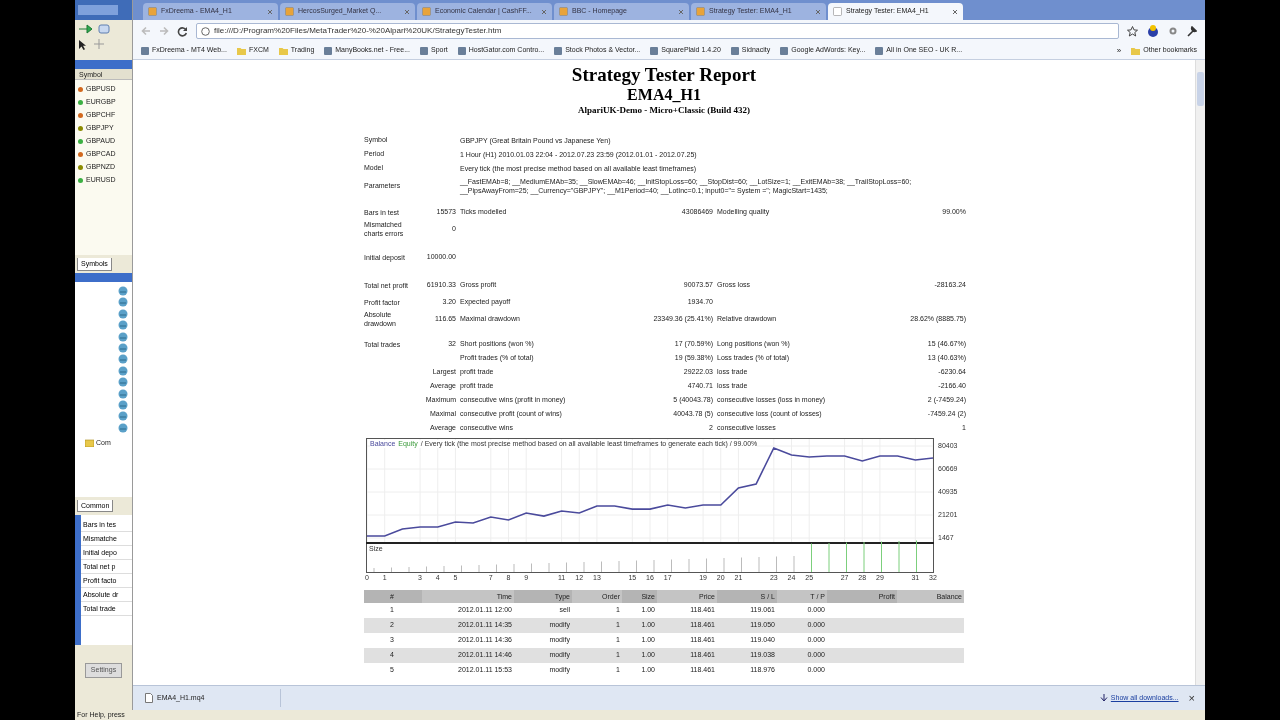 The image size is (1280, 720). Describe the element at coordinates (85, 29) in the screenshot. I see `arrow-icon` at that location.